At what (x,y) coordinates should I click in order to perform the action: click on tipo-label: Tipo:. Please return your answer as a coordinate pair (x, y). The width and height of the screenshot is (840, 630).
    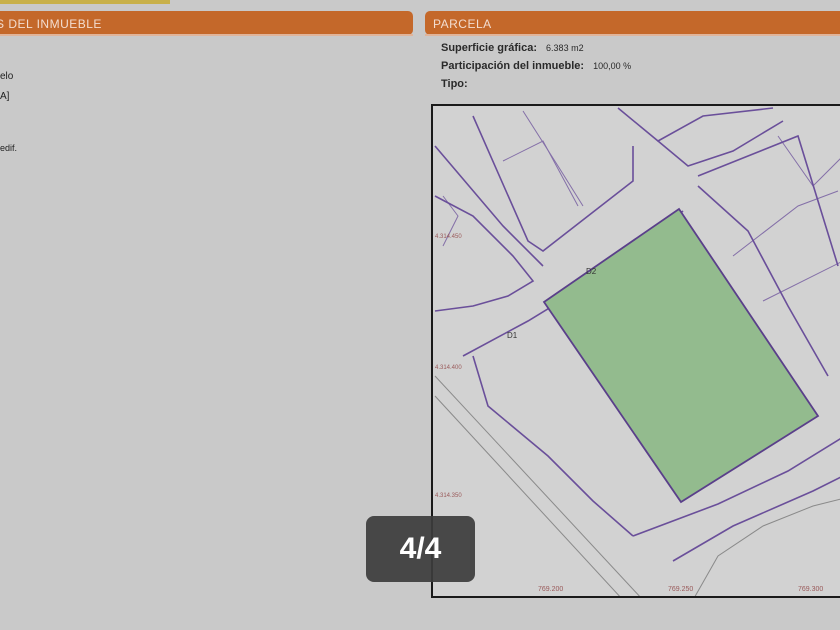
    Looking at the image, I should click on (454, 84).